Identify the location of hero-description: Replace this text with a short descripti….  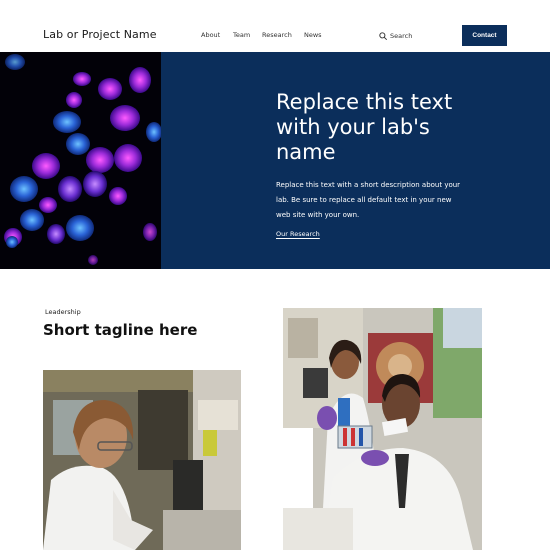
(368, 200).